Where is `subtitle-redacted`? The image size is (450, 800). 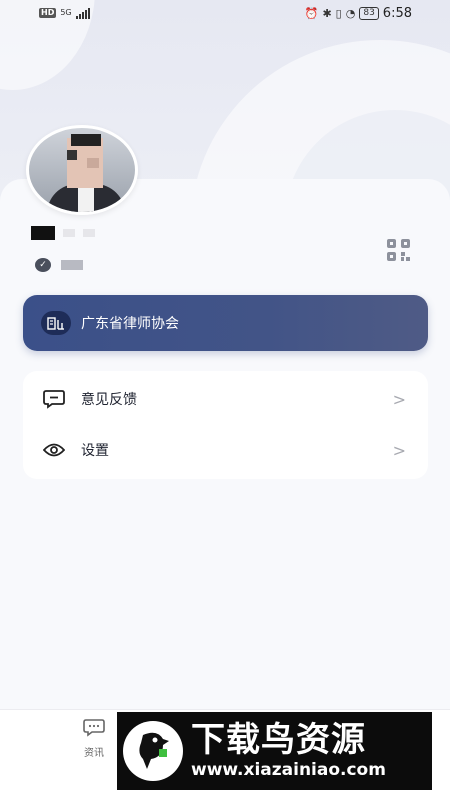
subtitle-redacted is located at coordinates (72, 265).